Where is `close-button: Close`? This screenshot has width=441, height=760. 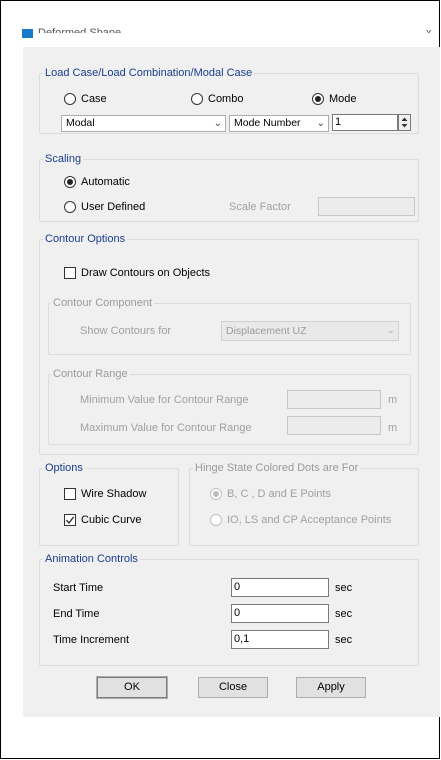
close-button: Close is located at coordinates (233, 687).